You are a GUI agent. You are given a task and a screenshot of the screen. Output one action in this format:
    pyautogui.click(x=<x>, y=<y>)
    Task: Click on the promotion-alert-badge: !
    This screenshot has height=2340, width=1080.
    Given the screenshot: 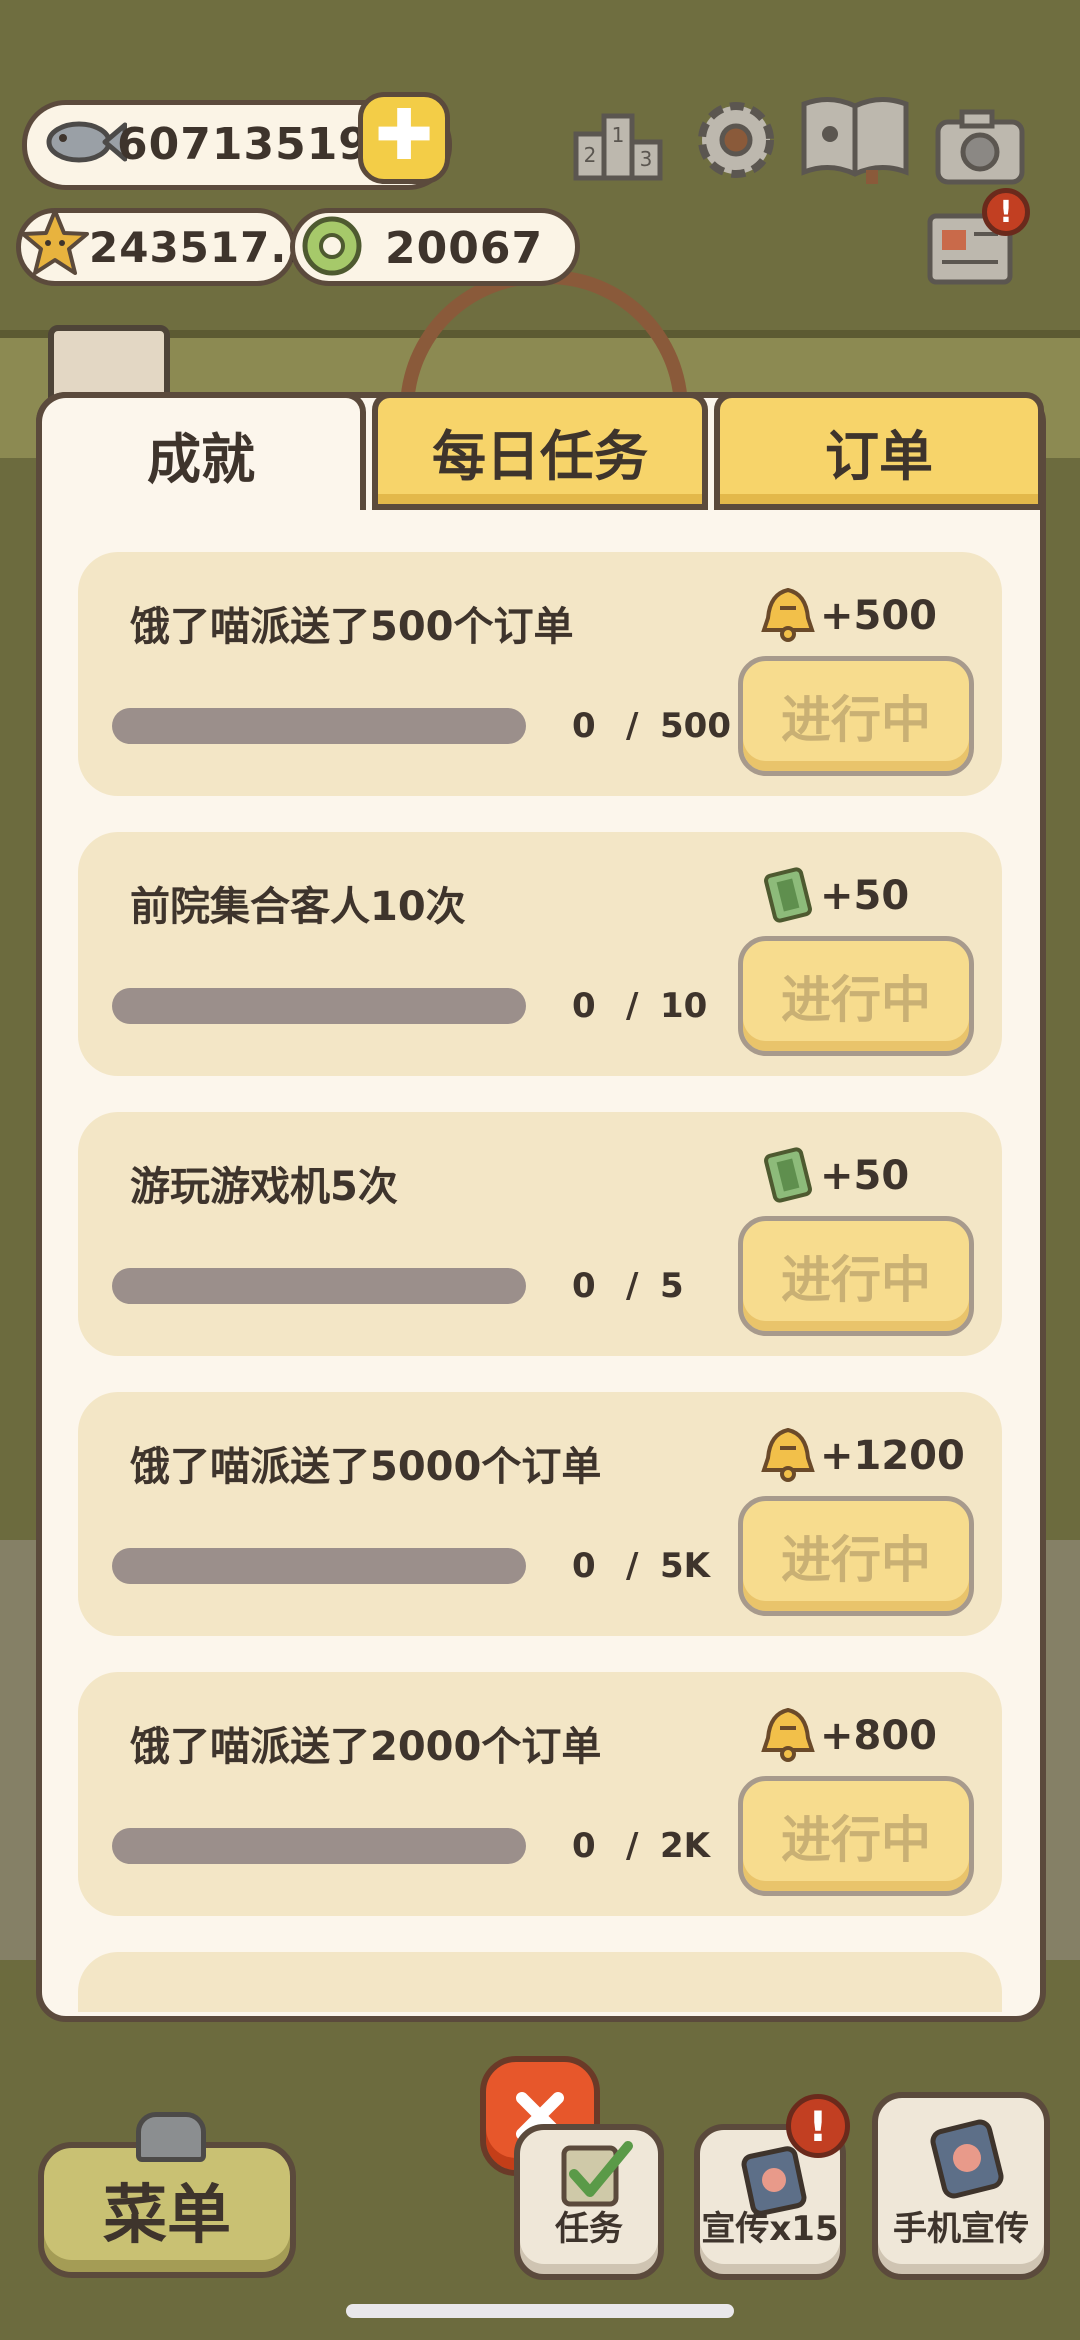 What is the action you would take?
    pyautogui.click(x=818, y=2126)
    